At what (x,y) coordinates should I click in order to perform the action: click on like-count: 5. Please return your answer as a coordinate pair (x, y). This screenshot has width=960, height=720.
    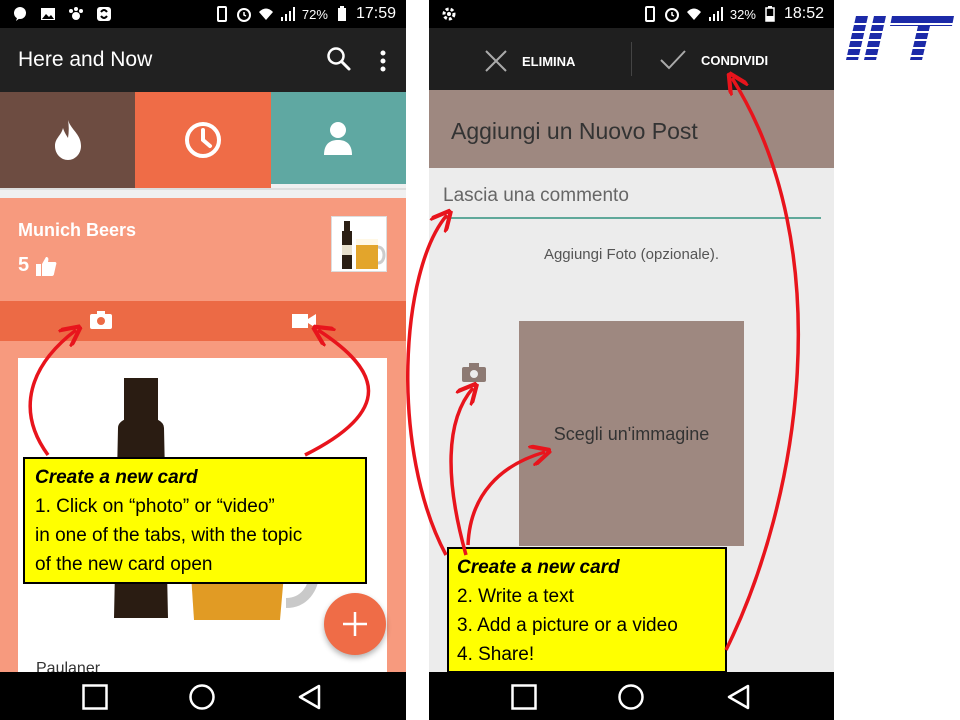
    Looking at the image, I should click on (37, 265).